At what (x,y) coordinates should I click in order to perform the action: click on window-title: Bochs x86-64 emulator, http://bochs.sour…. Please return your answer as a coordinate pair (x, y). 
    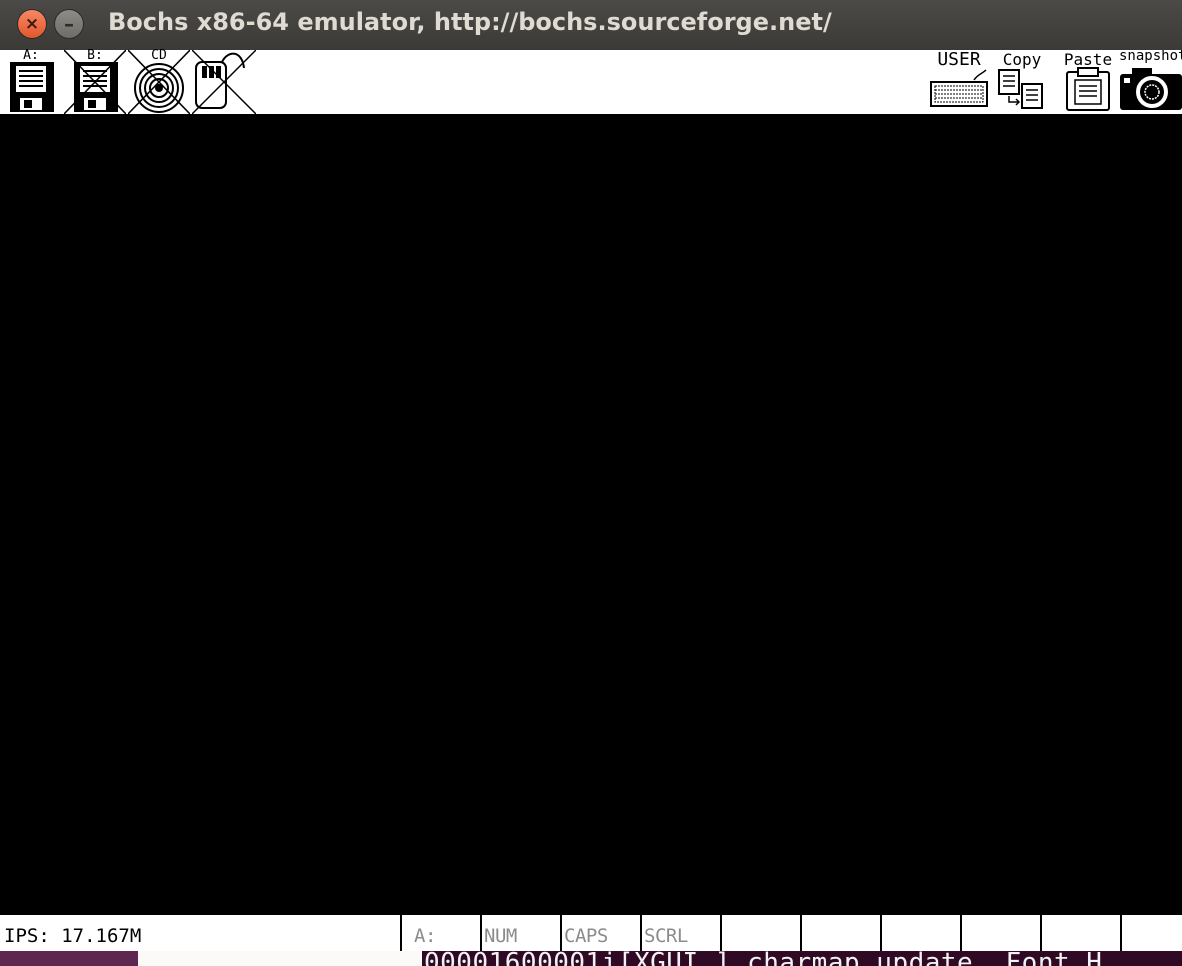
    Looking at the image, I should click on (470, 22).